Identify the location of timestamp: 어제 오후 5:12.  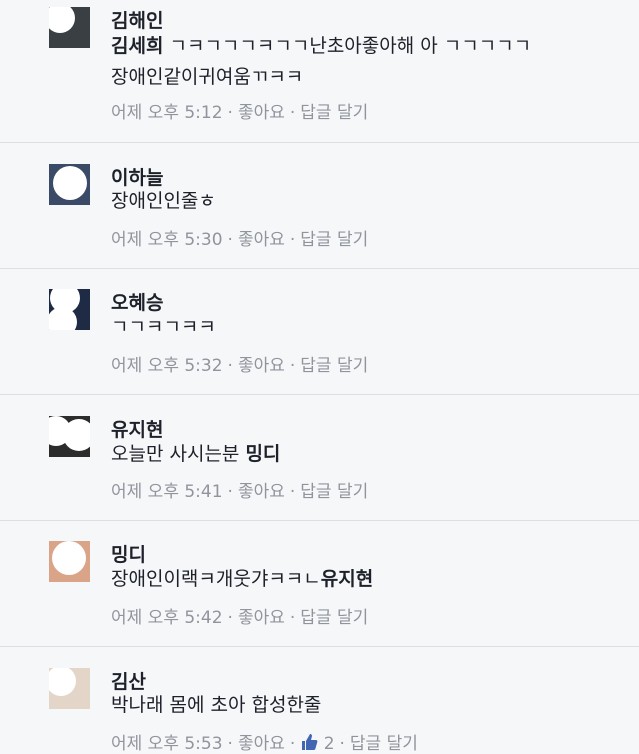
(167, 113).